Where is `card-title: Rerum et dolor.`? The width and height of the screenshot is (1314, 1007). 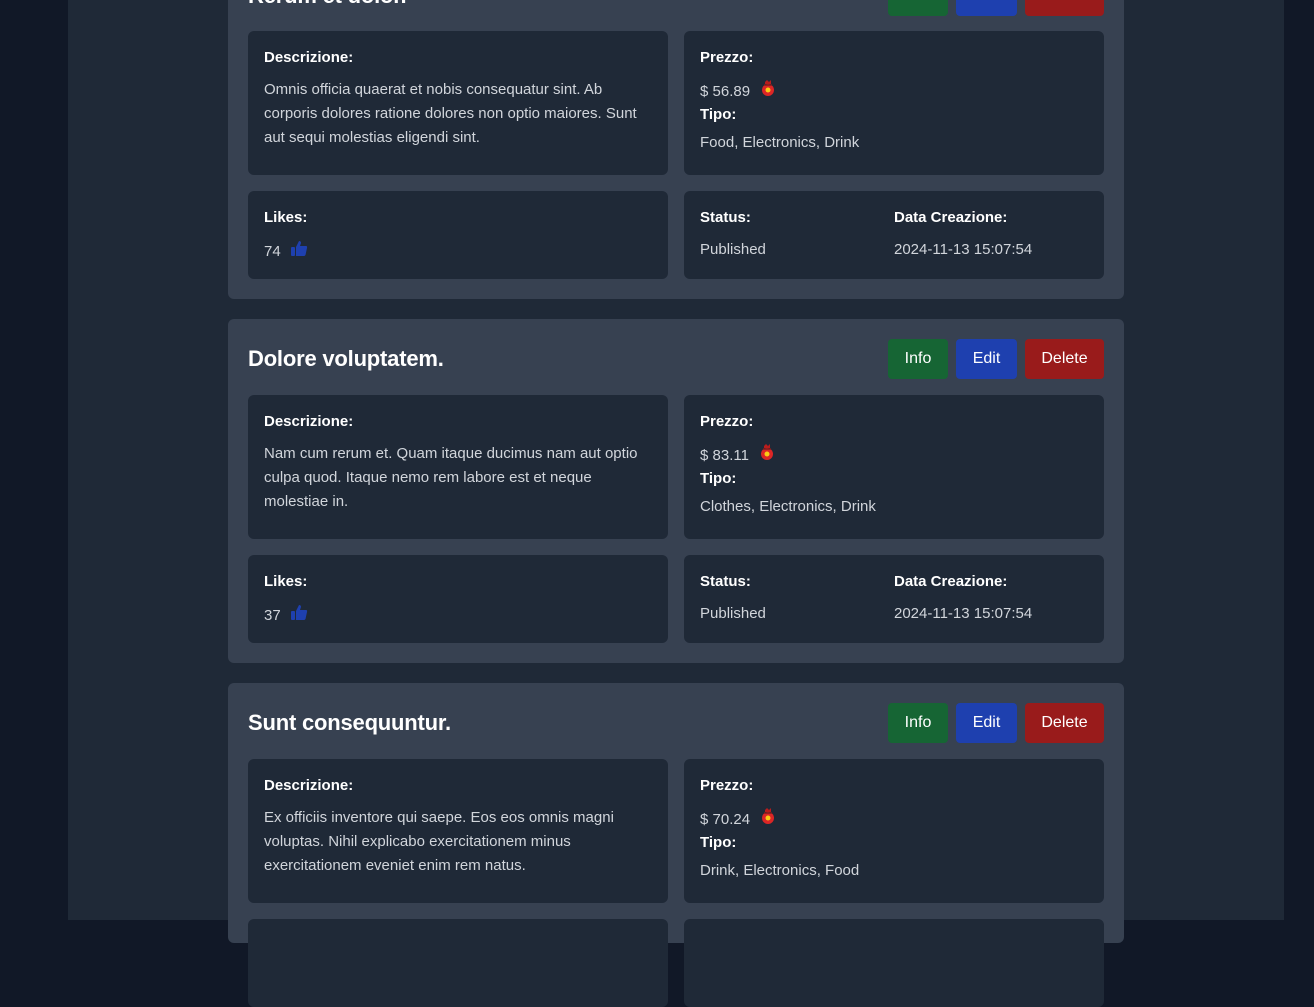
card-title: Rerum et dolor. is located at coordinates (327, 4).